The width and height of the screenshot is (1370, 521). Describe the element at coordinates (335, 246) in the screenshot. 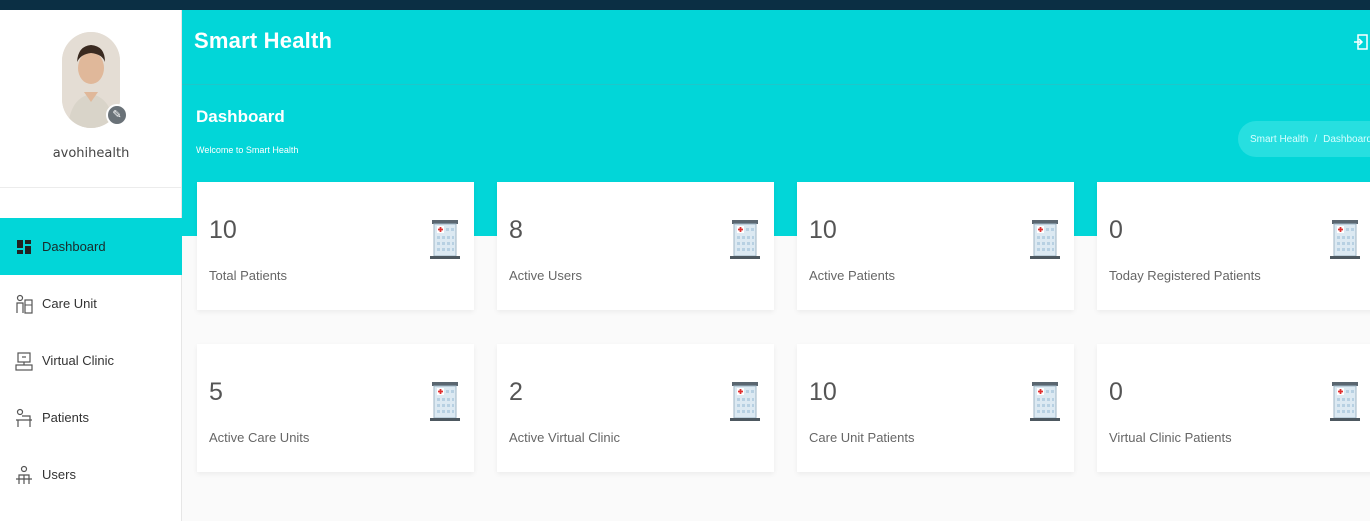

I see `stat-card-total-patients: 10 Total Patients` at that location.